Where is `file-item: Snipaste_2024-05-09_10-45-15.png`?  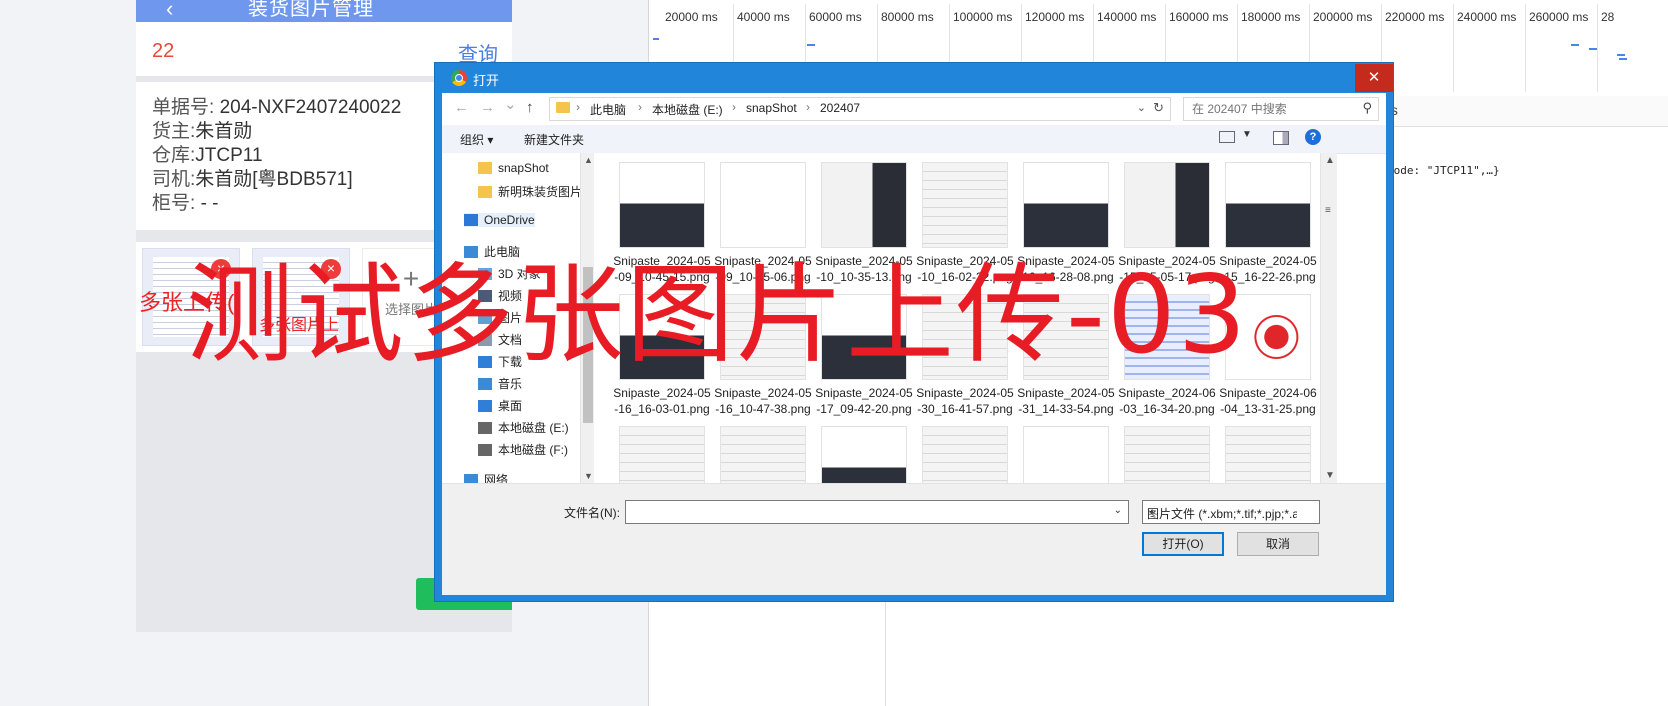 file-item: Snipaste_2024-05-09_10-45-15.png is located at coordinates (662, 224).